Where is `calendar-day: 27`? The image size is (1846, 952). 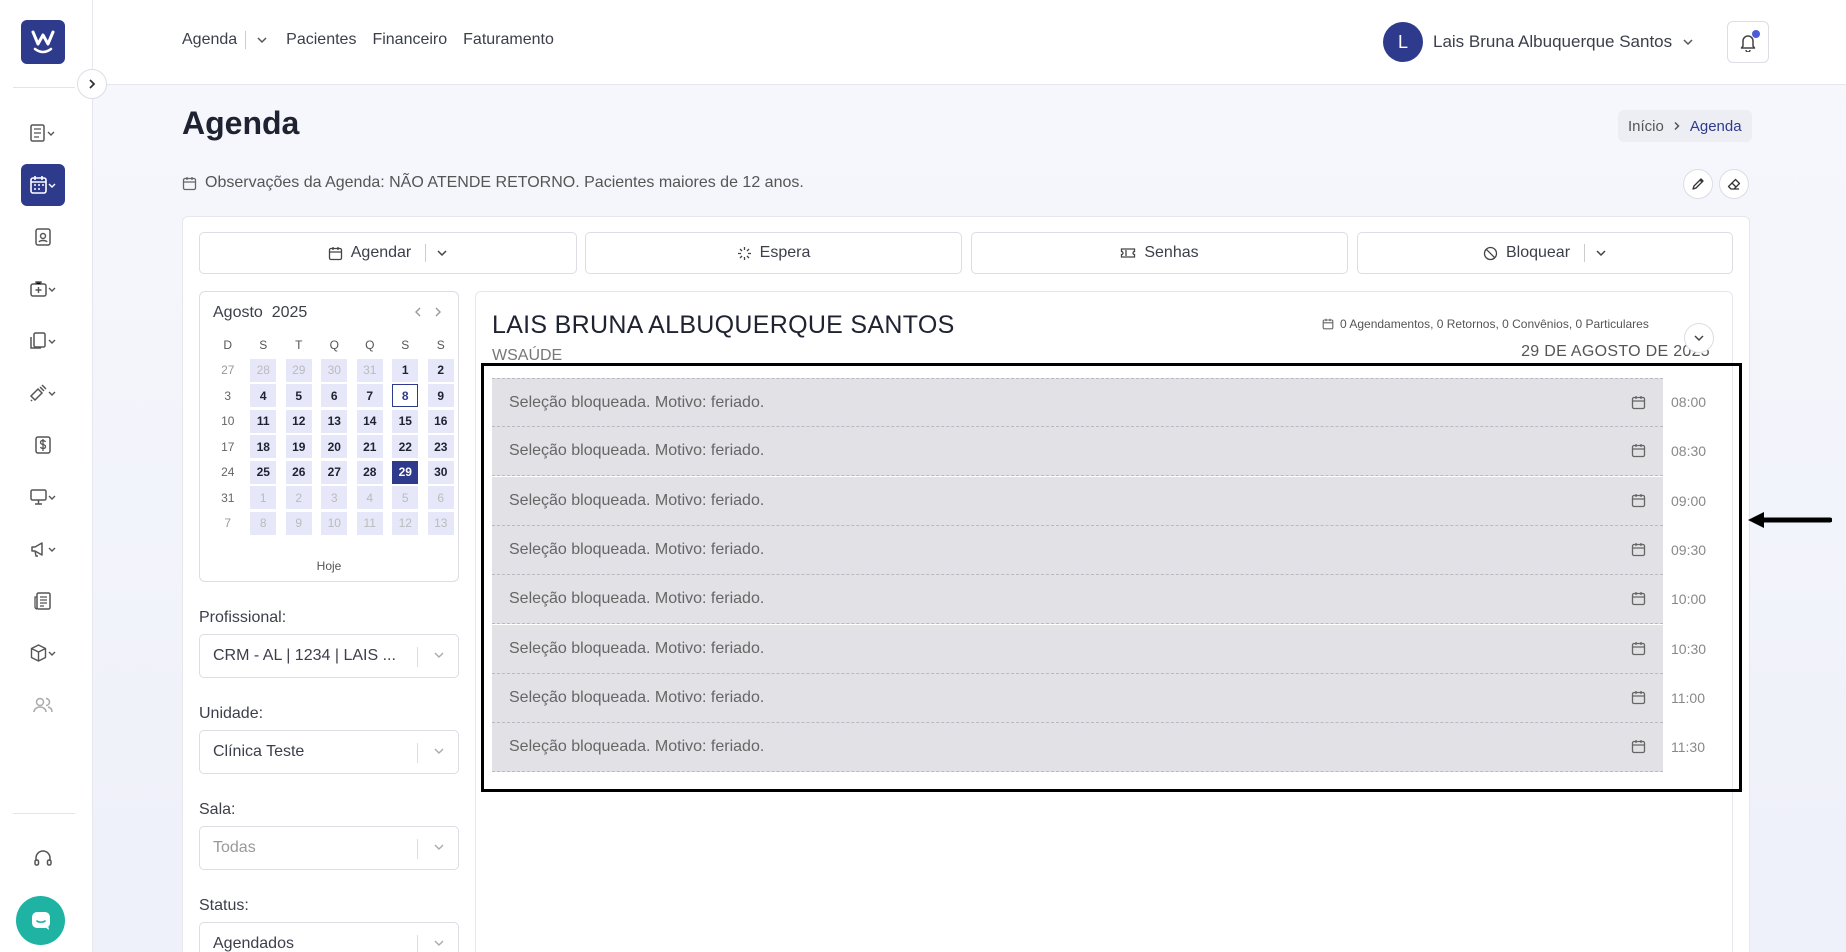 calendar-day: 27 is located at coordinates (228, 371).